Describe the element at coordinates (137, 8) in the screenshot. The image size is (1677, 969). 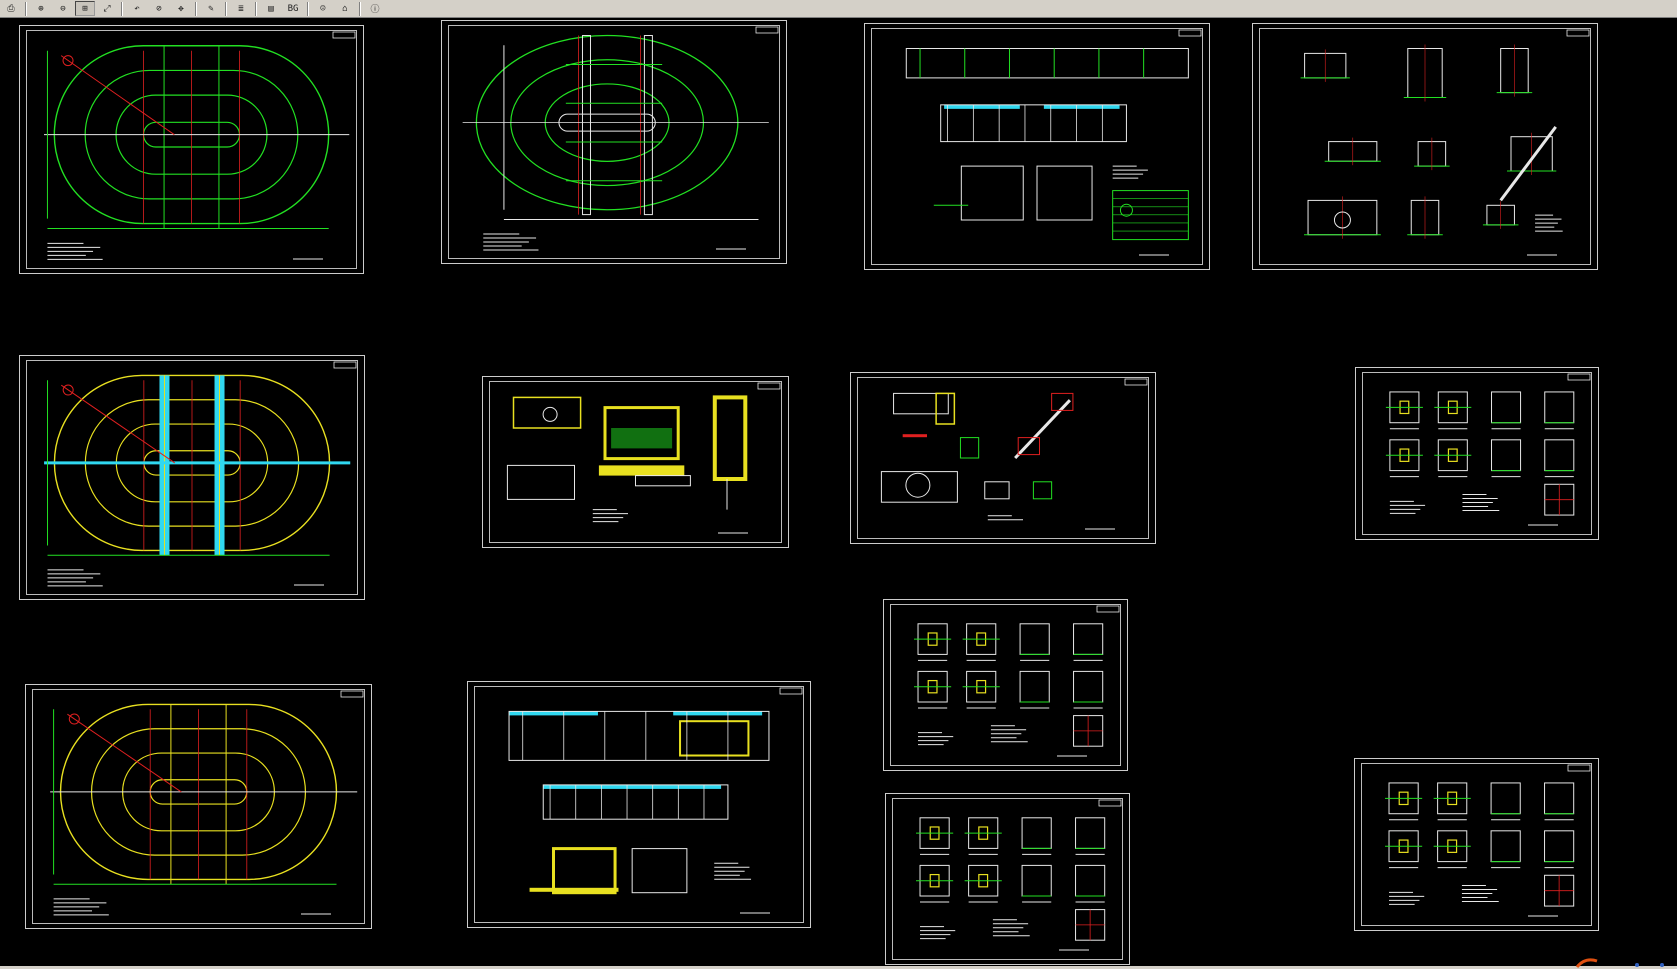
I see `zoom-previous-icon: ↶` at that location.